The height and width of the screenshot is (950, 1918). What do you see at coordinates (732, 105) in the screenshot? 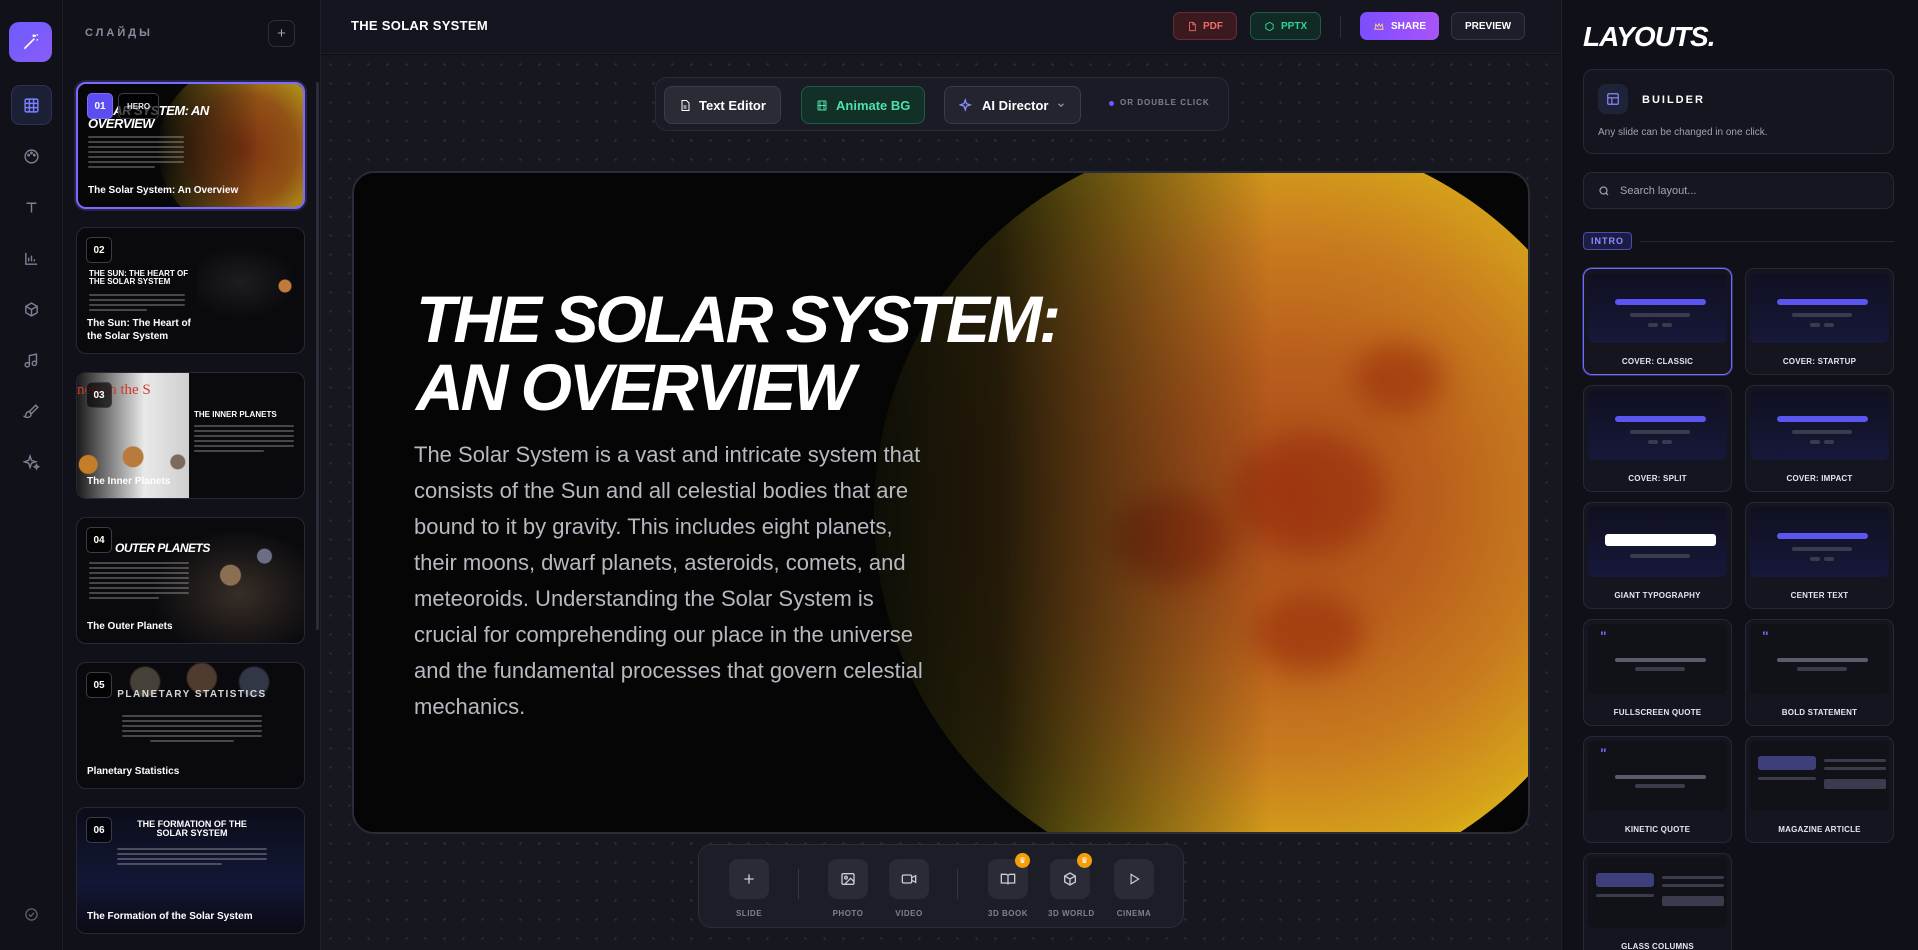
I see `text-editor-label: Text Editor` at bounding box center [732, 105].